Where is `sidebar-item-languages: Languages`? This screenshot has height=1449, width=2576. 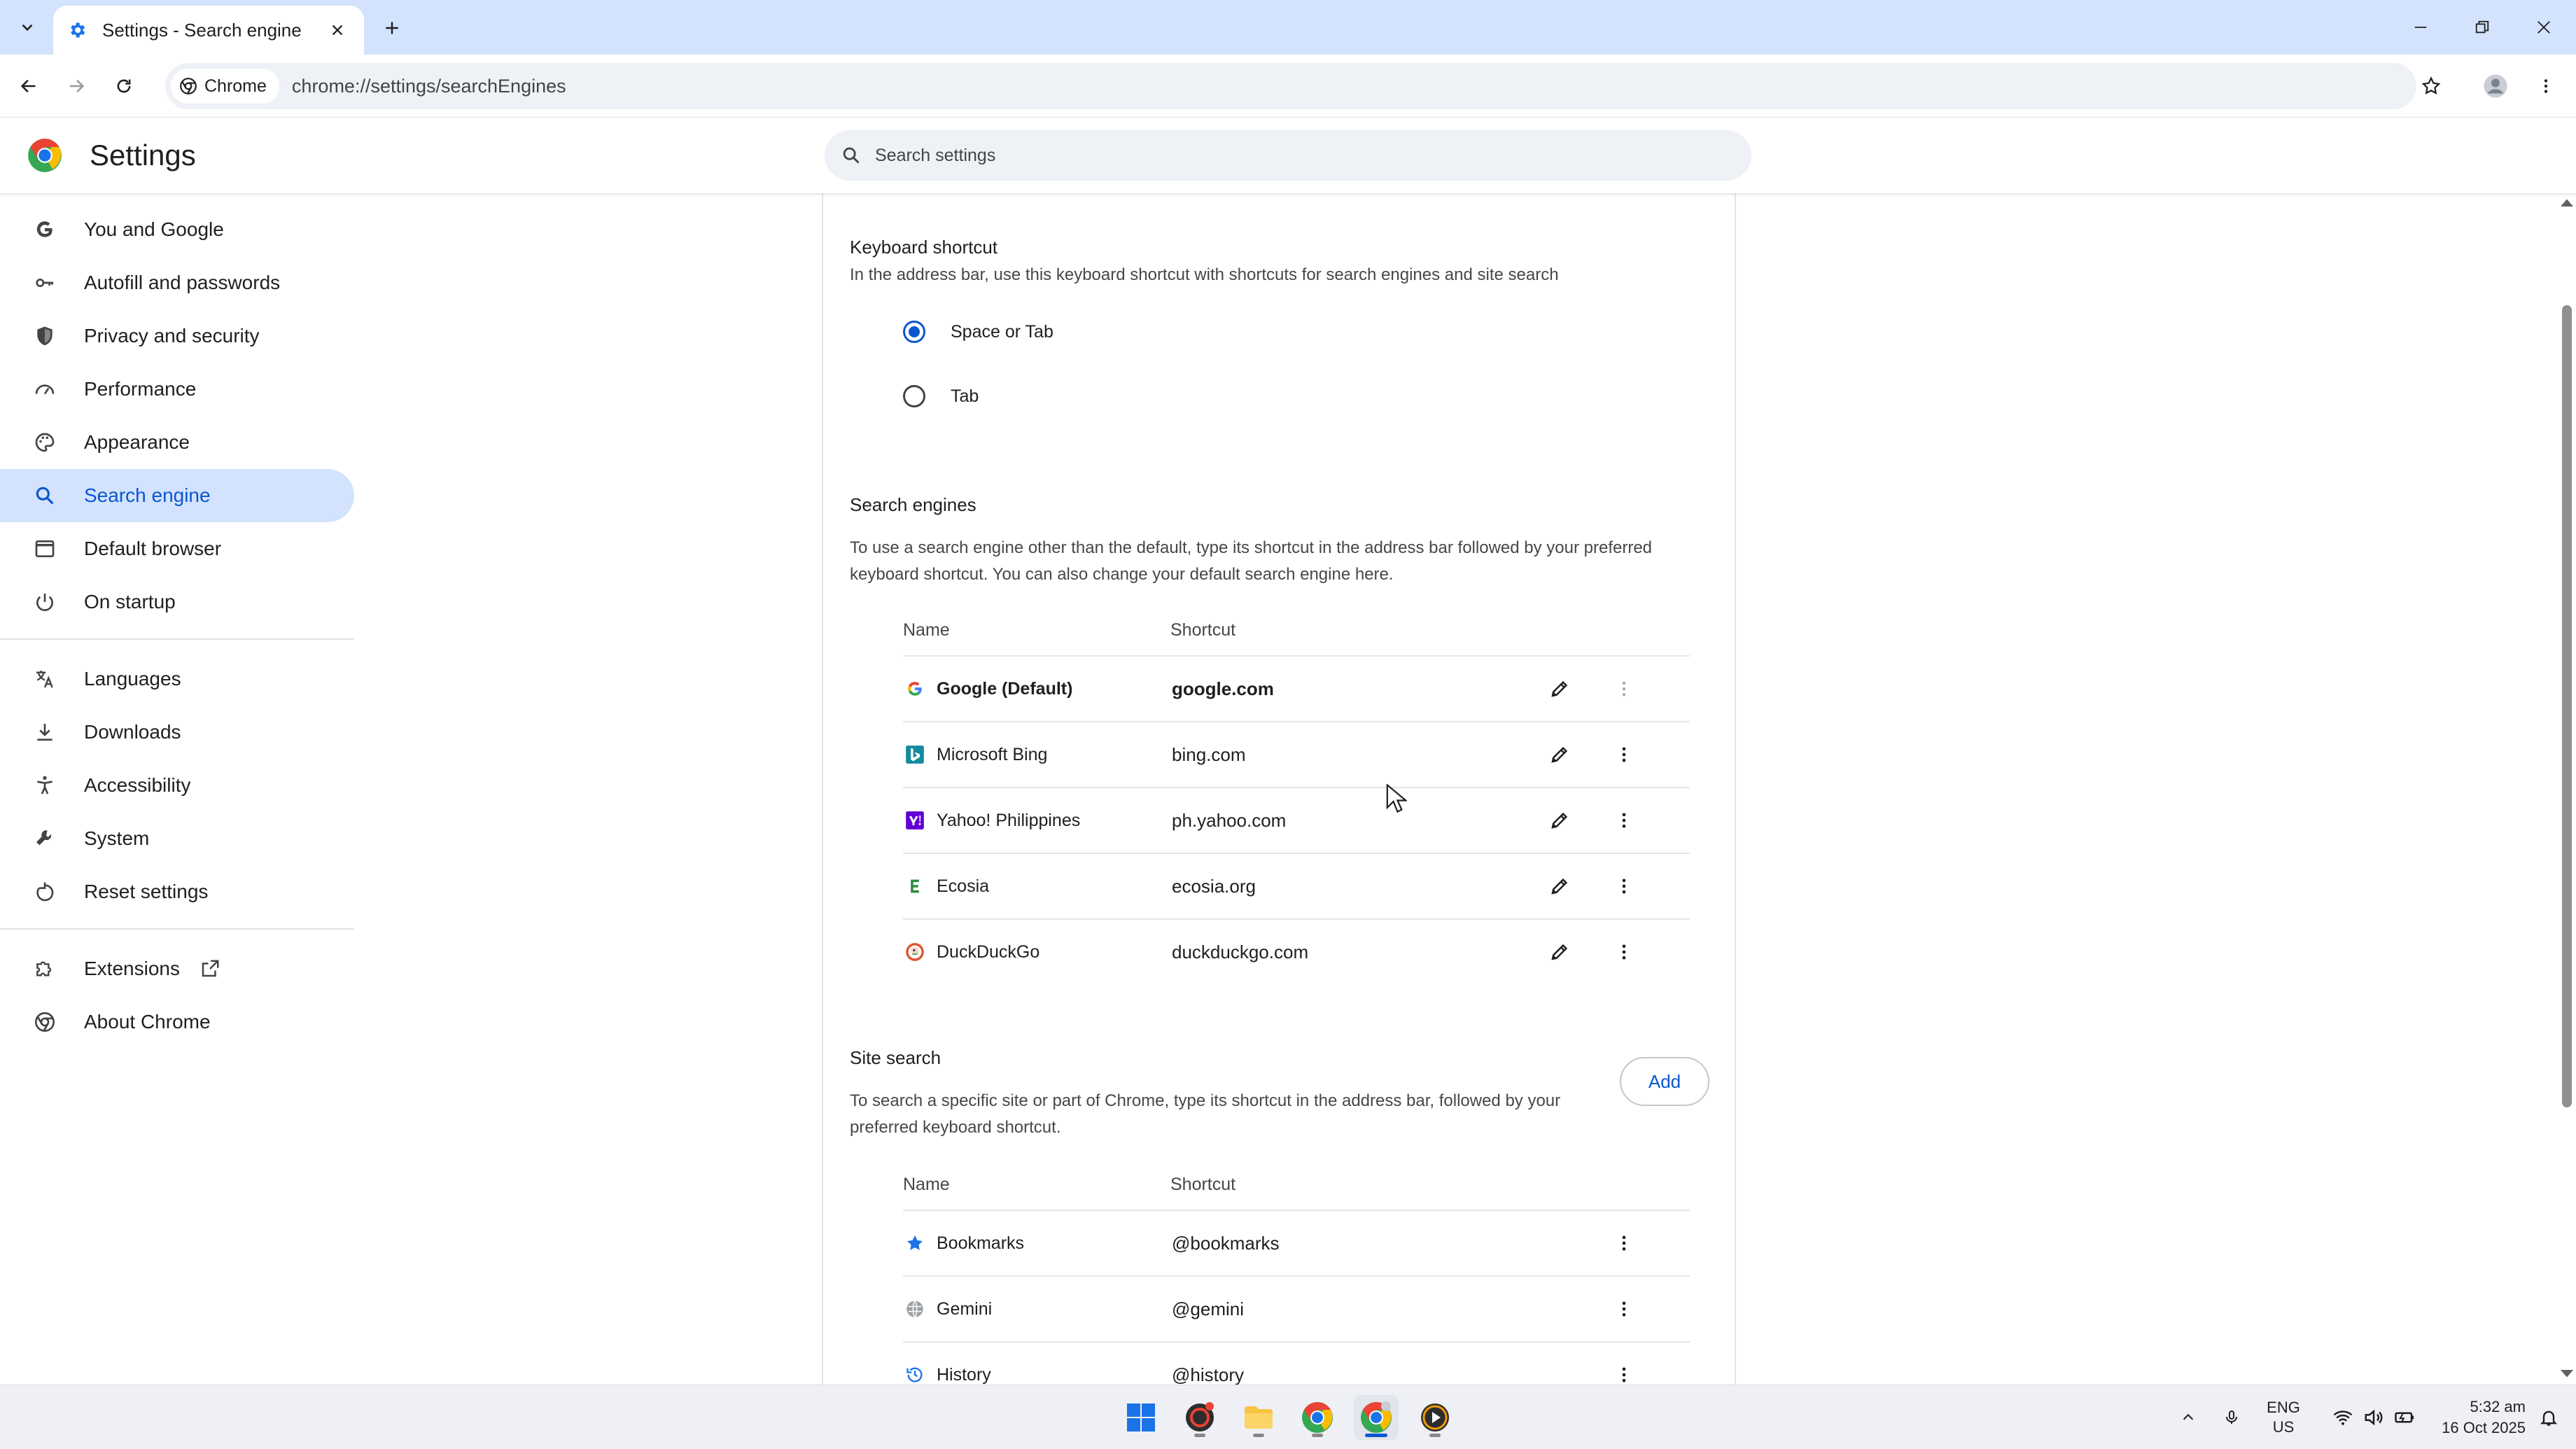
sidebar-item-languages: Languages is located at coordinates (177, 679).